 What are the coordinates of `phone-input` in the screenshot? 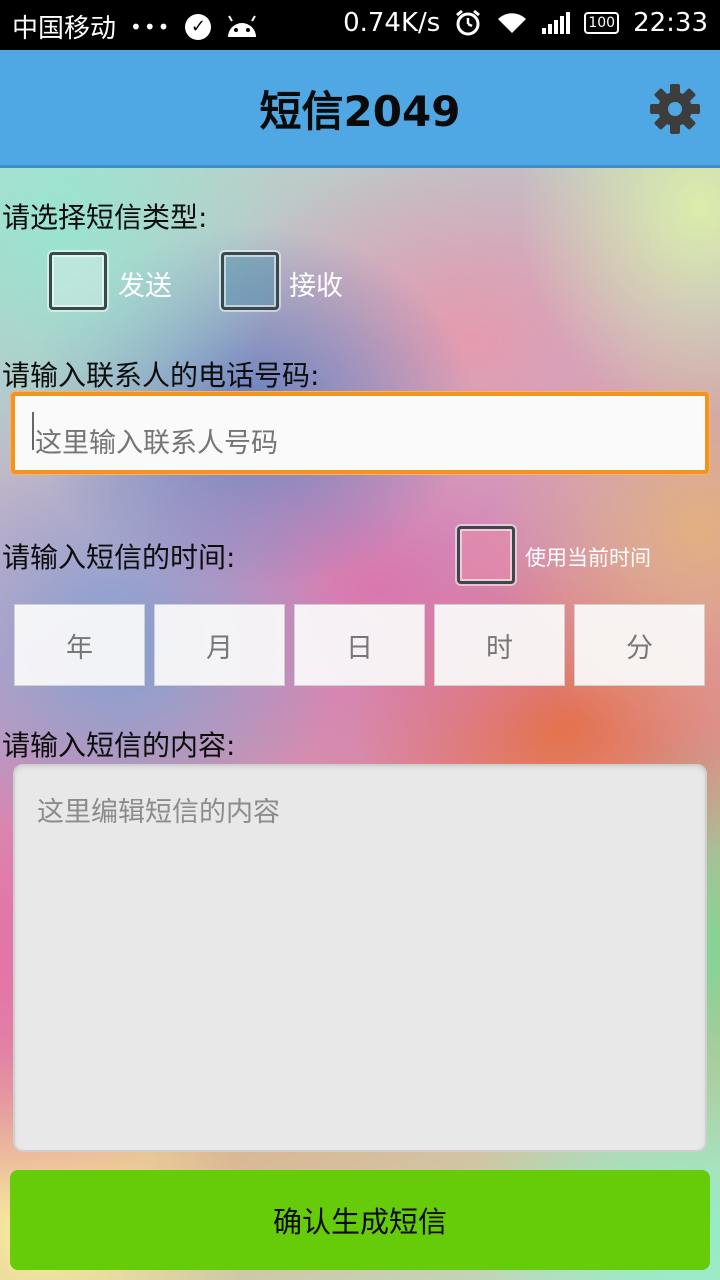 It's located at (360, 433).